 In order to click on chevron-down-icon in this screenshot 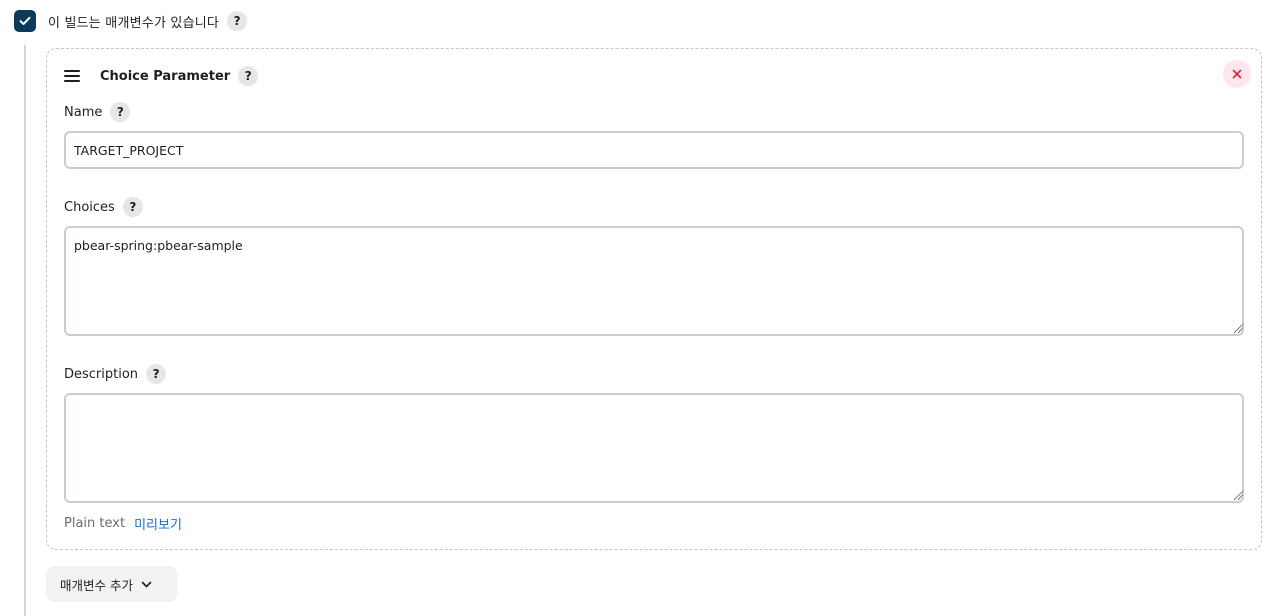, I will do `click(146, 584)`.